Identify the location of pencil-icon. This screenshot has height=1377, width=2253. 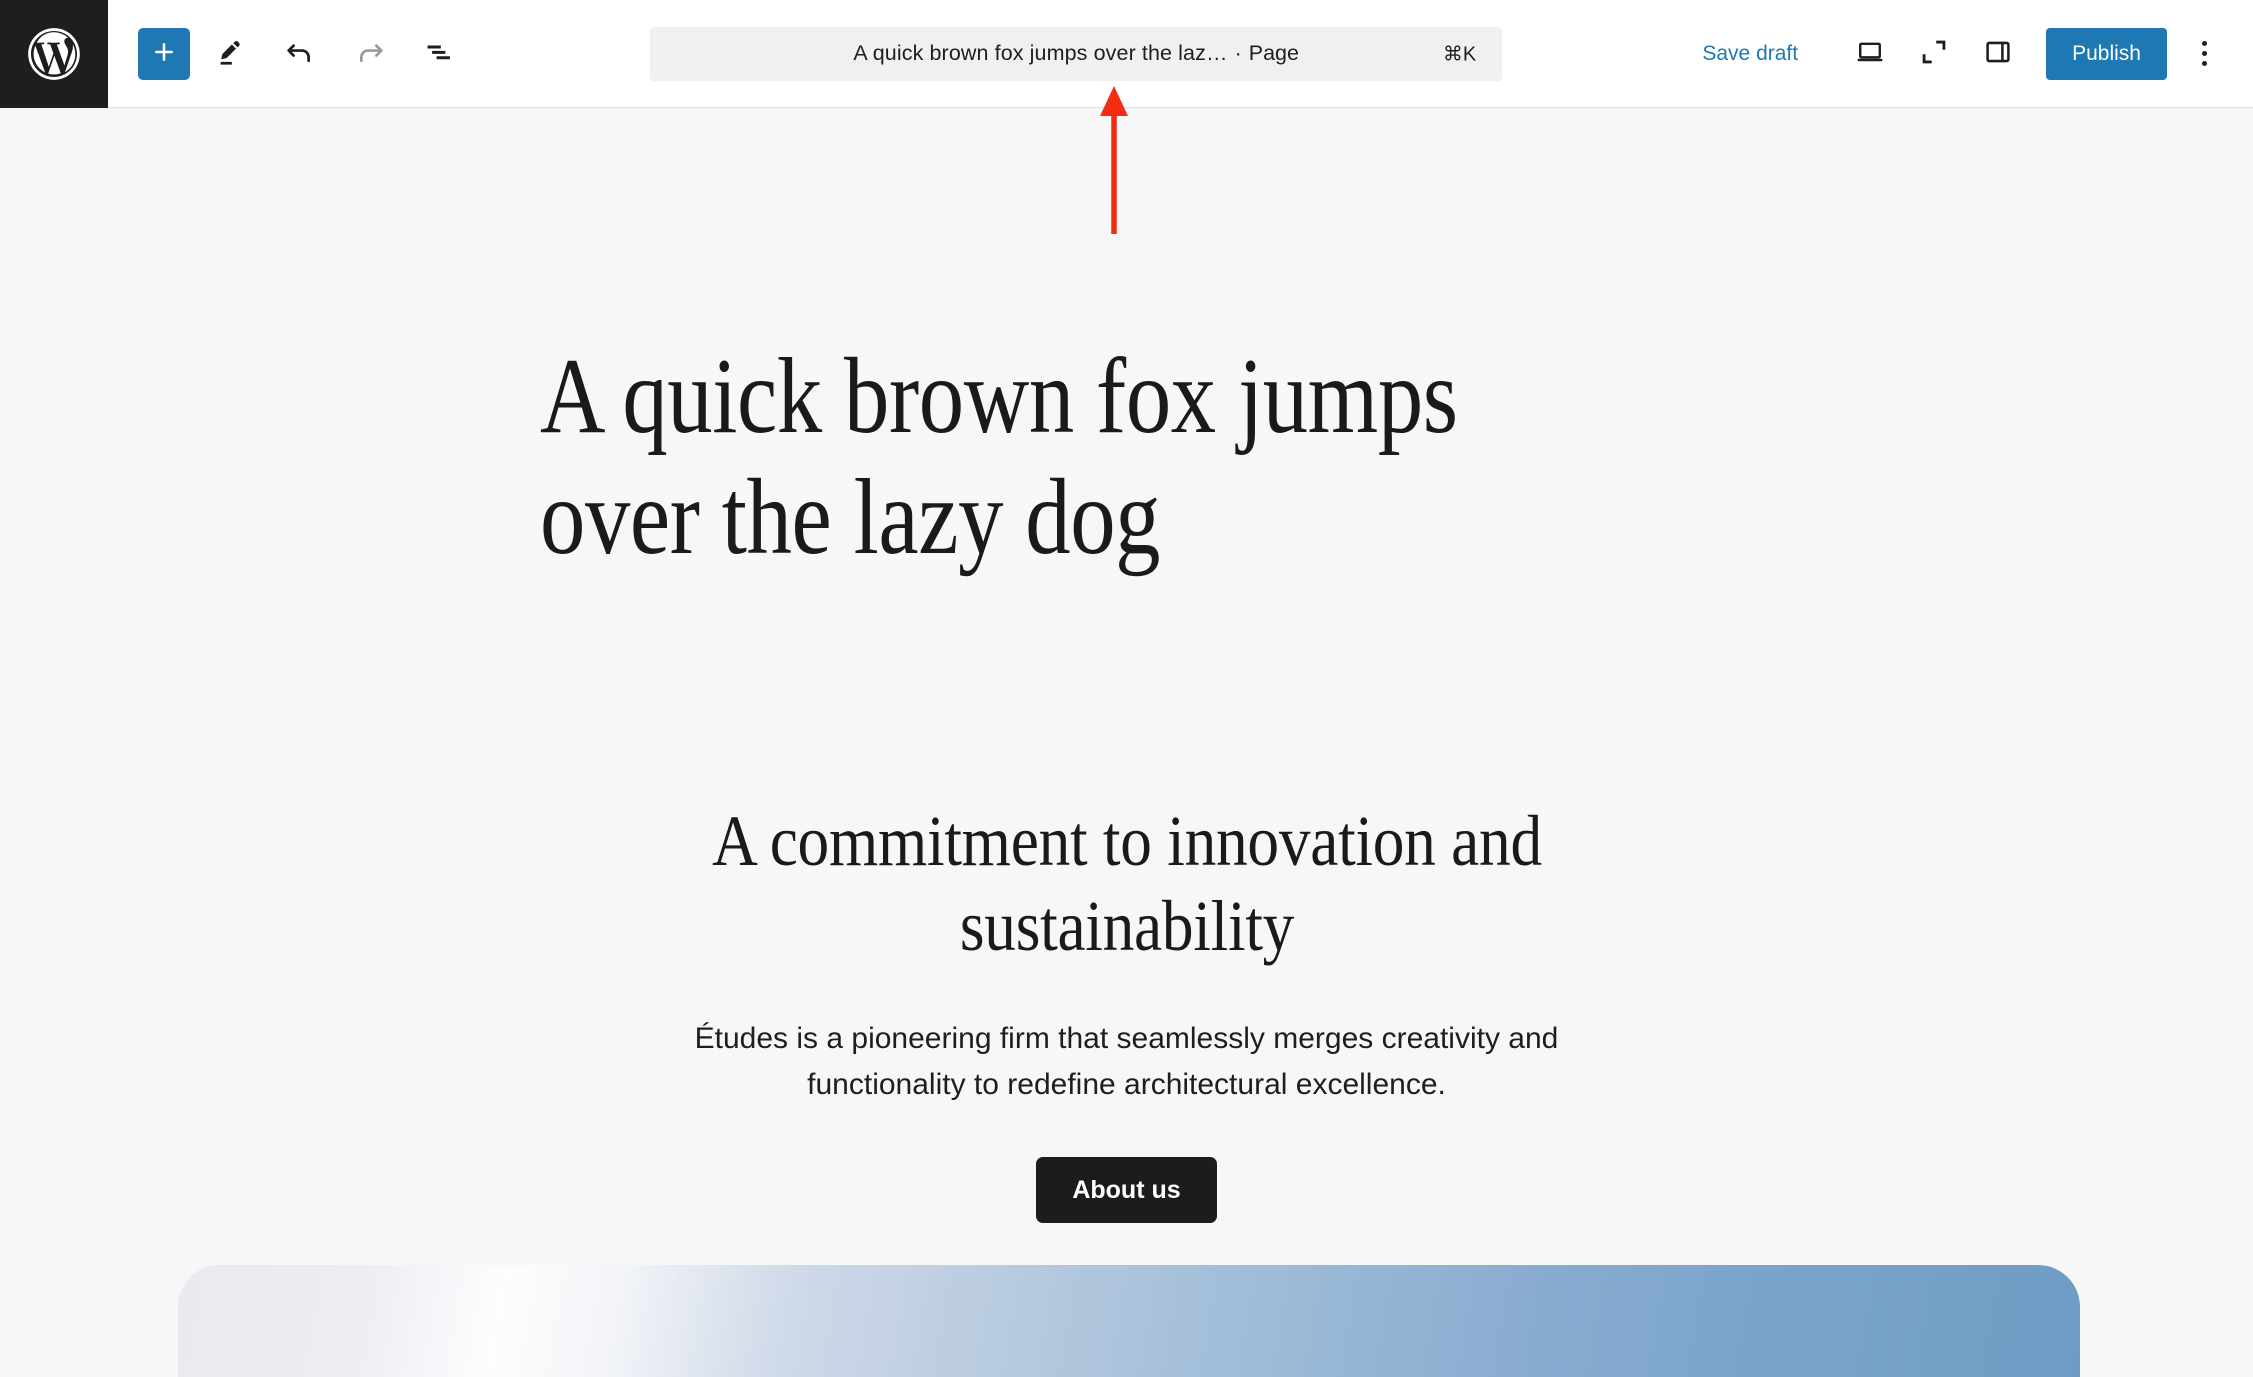
(230, 53).